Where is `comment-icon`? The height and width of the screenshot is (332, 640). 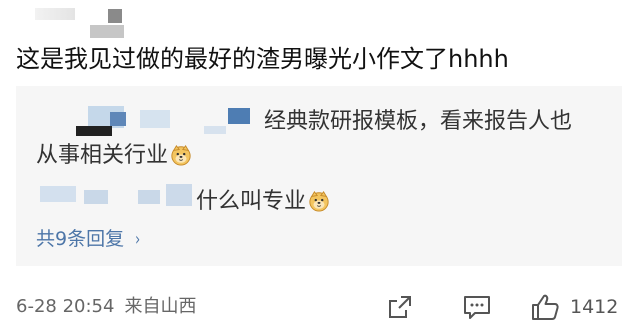
comment-icon is located at coordinates (477, 307).